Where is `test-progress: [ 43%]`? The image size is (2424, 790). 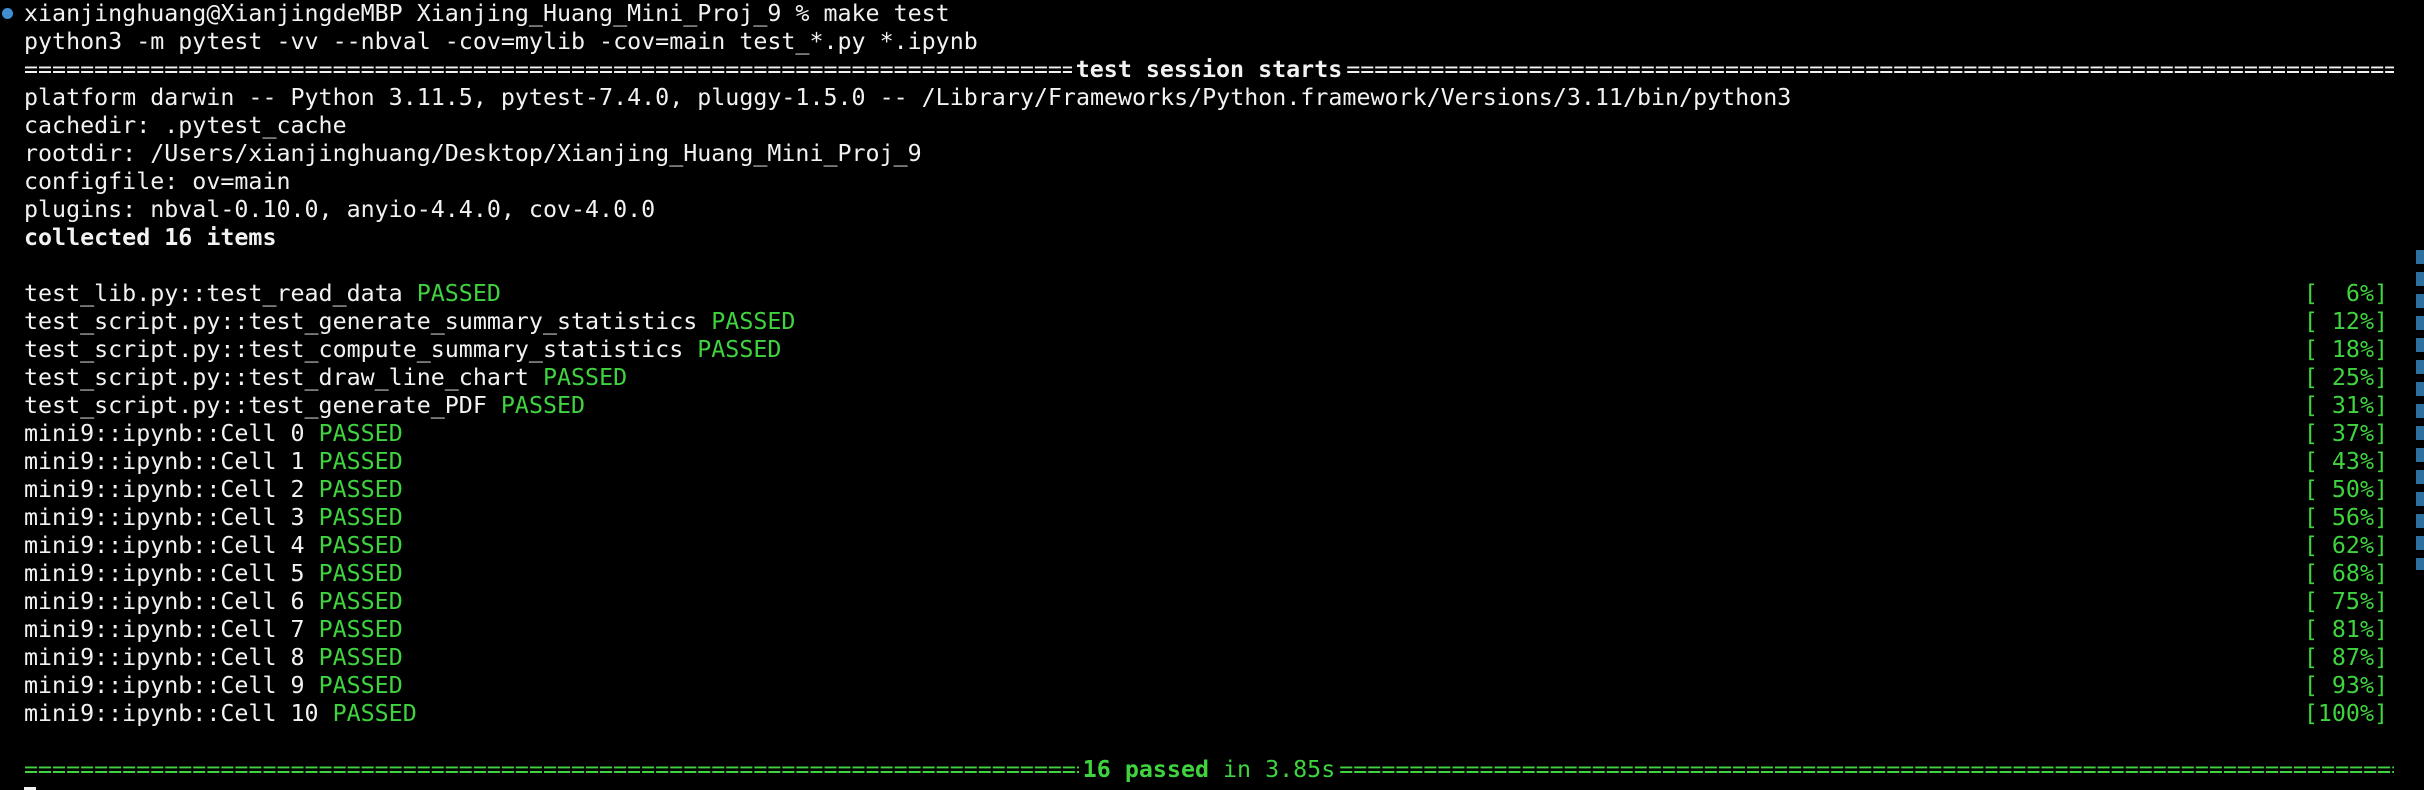
test-progress: [ 43%] is located at coordinates (2345, 461).